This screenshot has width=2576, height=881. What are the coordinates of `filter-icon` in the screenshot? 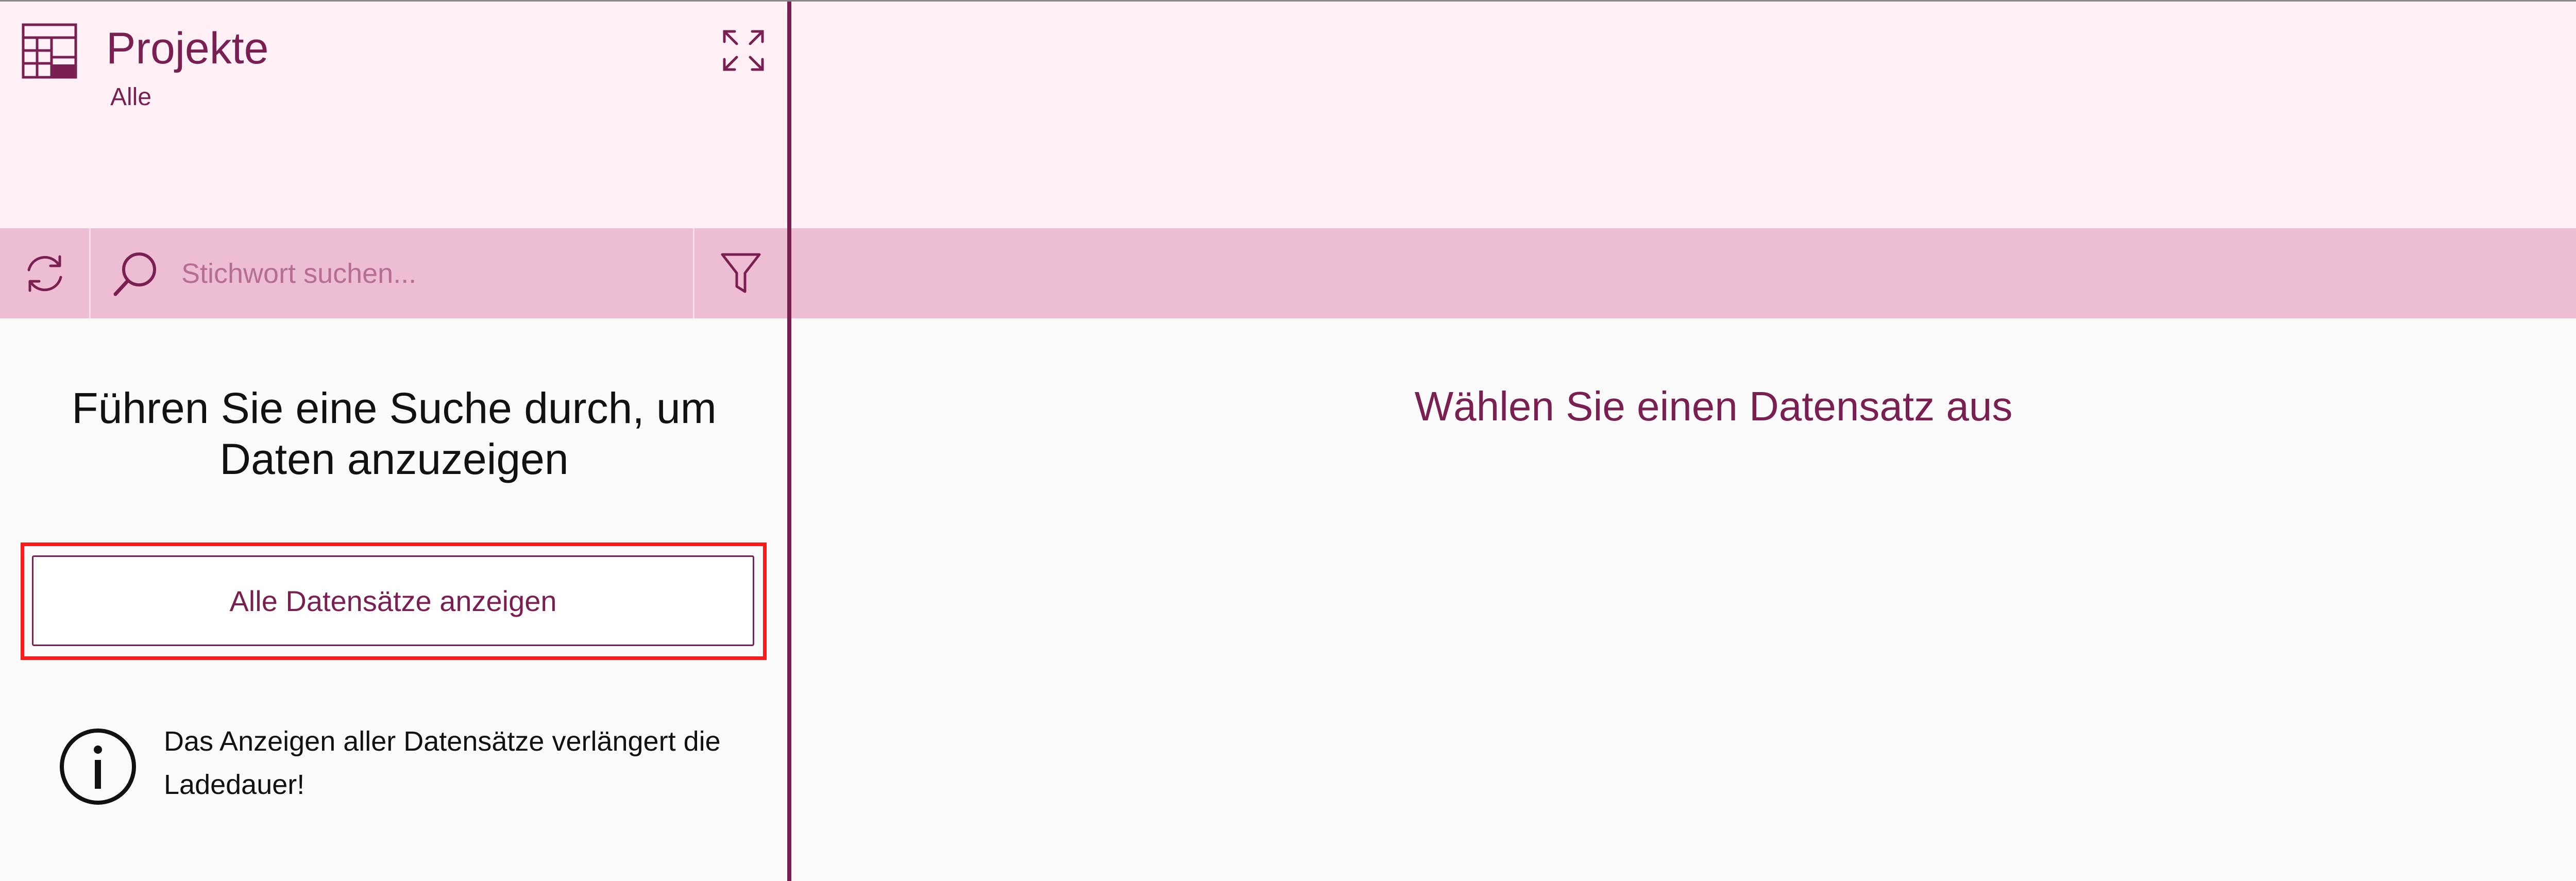 It's located at (741, 273).